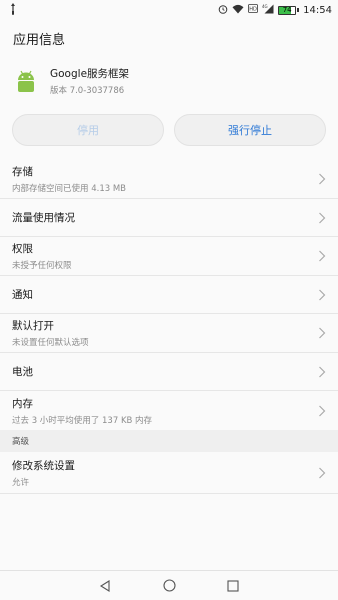  Describe the element at coordinates (42, 266) in the screenshot. I see `item-subtitle: 未授予任何权限` at that location.